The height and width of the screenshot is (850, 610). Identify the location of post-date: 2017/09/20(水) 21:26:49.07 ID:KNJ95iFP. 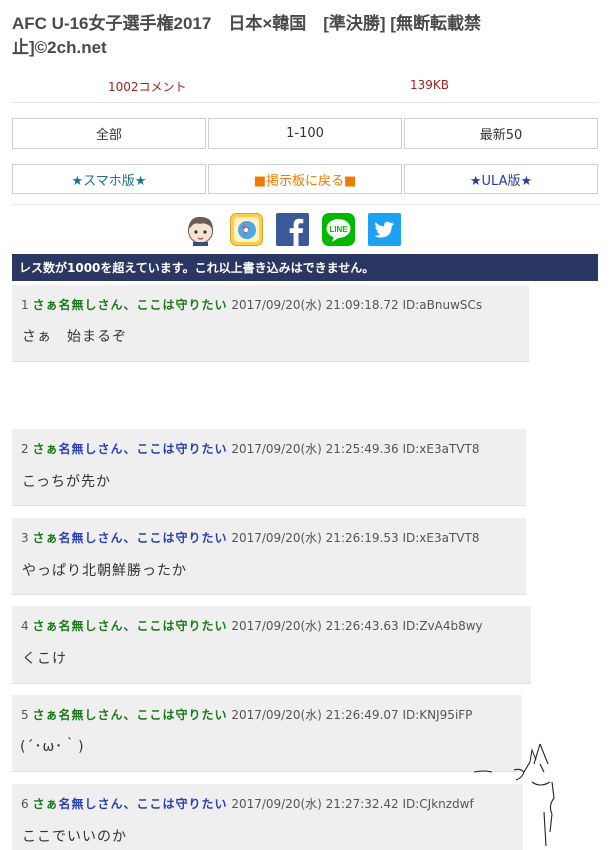
(352, 715).